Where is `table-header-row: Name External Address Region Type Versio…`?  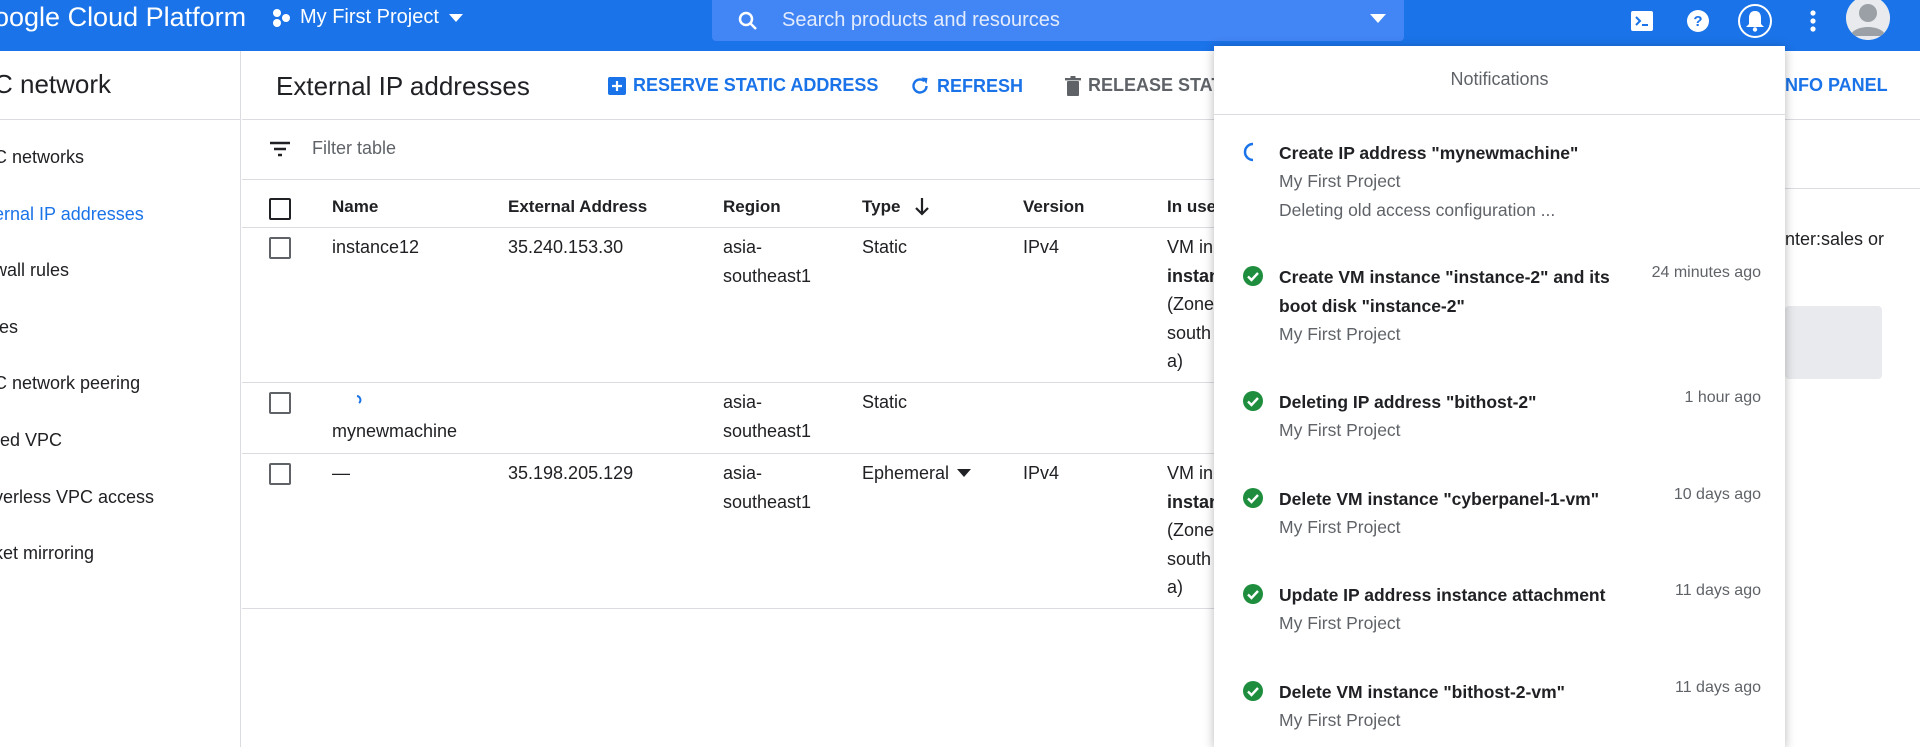 table-header-row: Name External Address Region Type Versio… is located at coordinates (742, 204).